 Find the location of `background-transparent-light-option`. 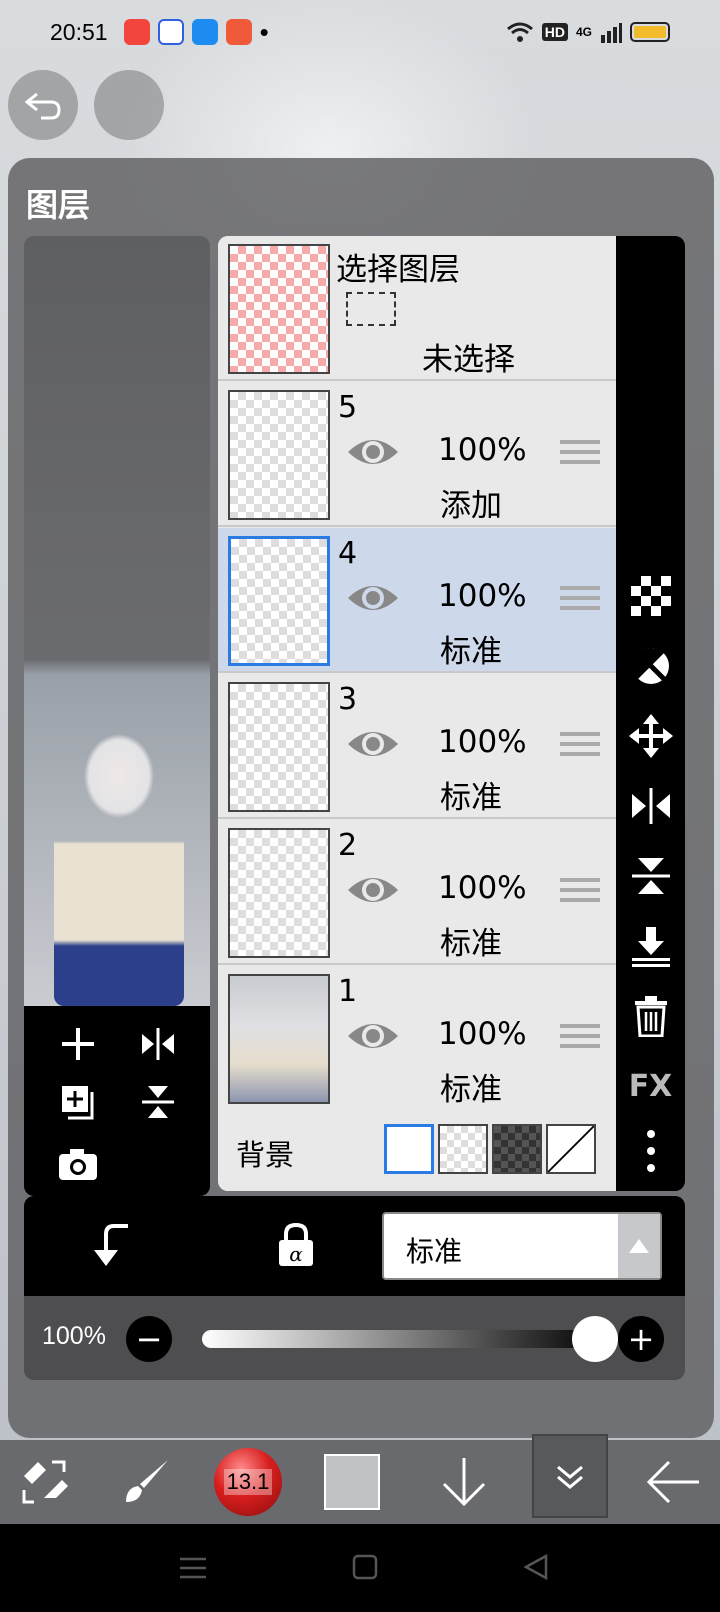

background-transparent-light-option is located at coordinates (463, 1149).